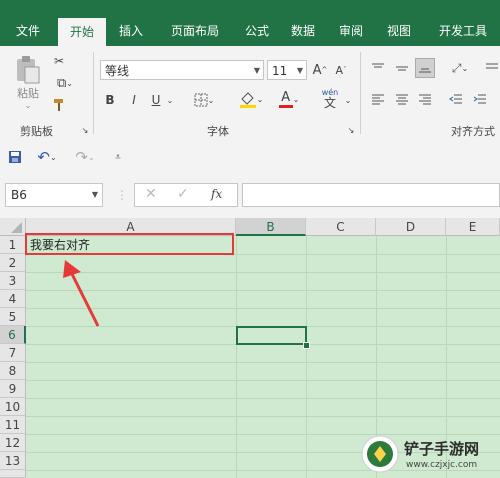 The image size is (500, 478). Describe the element at coordinates (13, 474) in the screenshot. I see `row-header` at that location.